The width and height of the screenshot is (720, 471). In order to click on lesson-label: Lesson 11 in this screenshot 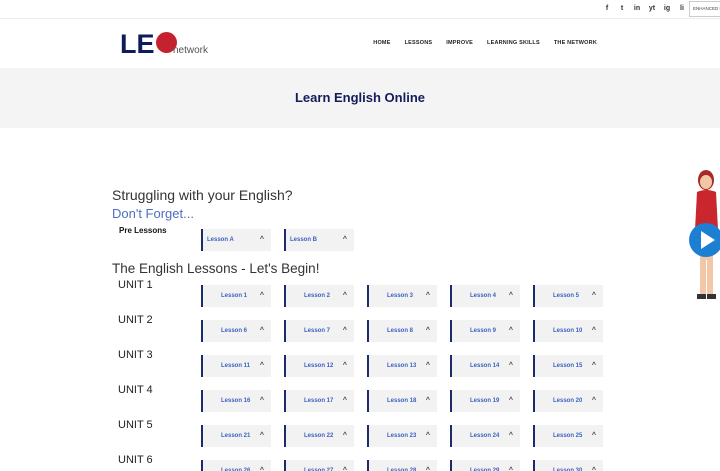, I will do `click(236, 366)`.